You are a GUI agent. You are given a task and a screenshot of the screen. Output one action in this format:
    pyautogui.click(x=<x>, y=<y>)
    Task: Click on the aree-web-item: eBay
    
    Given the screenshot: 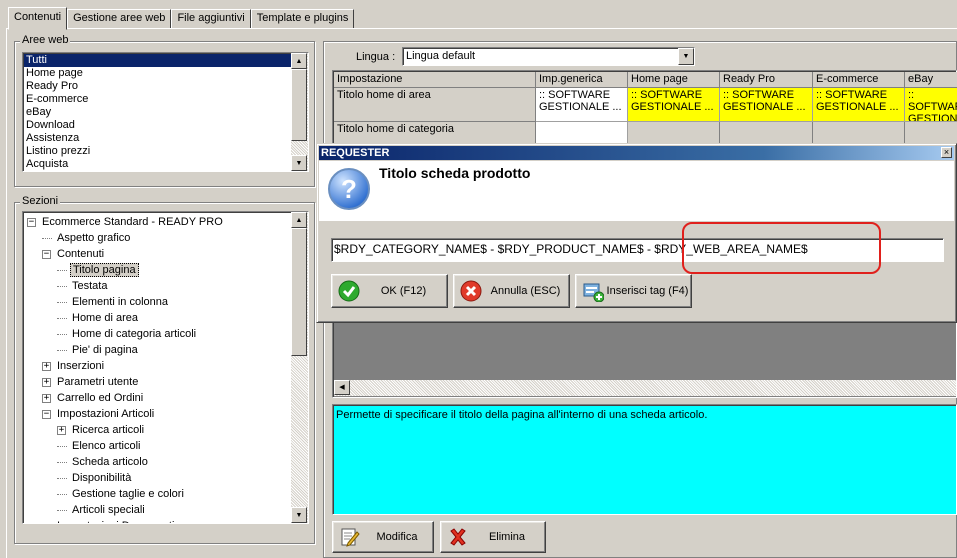 What is the action you would take?
    pyautogui.click(x=157, y=112)
    